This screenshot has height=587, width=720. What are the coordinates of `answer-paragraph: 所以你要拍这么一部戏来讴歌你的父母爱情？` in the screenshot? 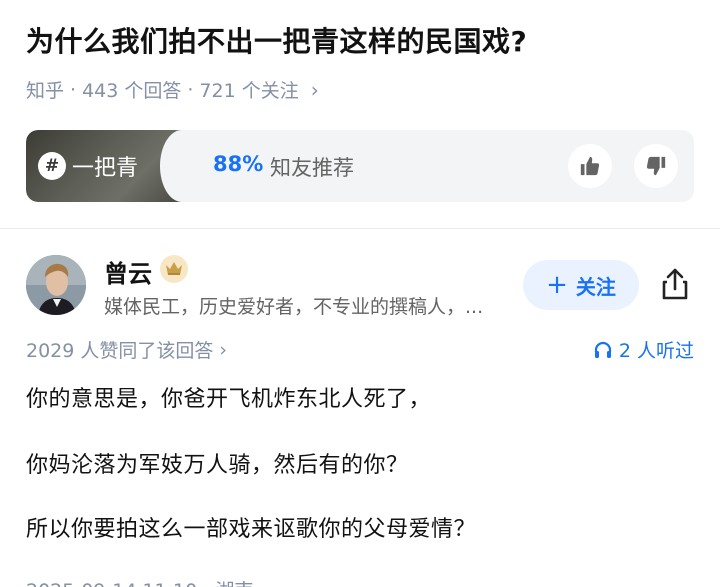 It's located at (251, 529).